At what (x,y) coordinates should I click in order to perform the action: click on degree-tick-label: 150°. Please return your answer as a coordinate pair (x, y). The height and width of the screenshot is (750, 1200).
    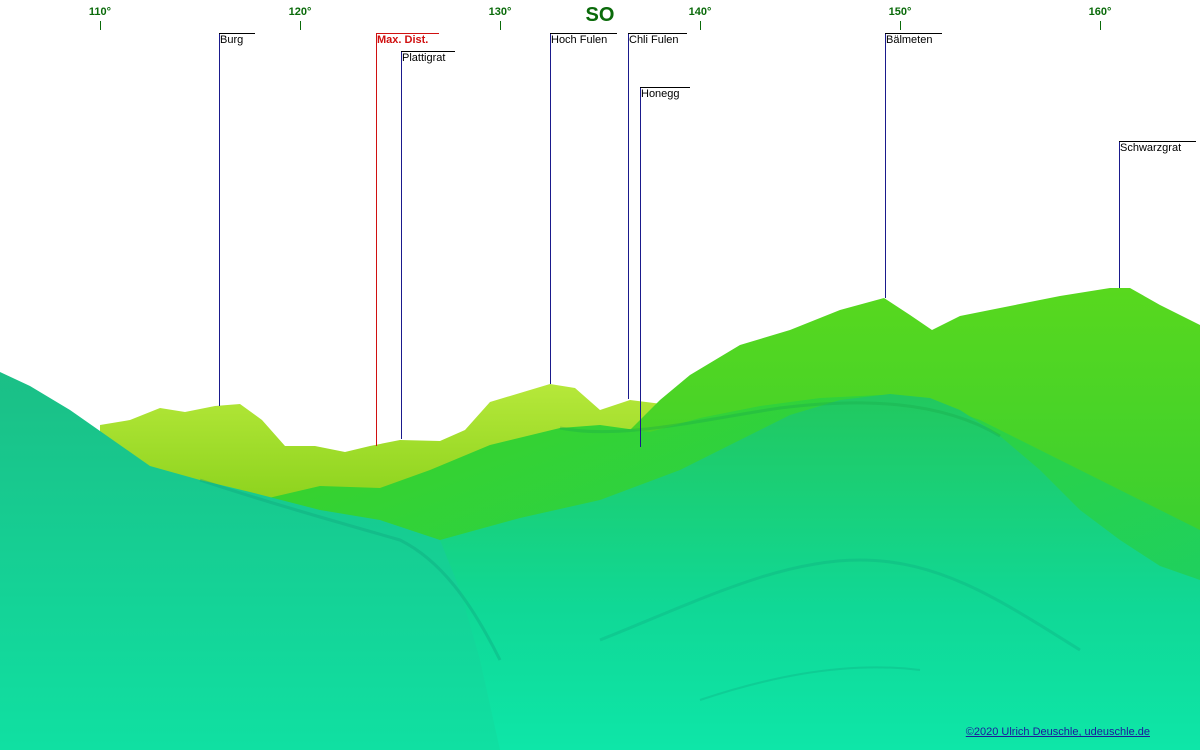
    Looking at the image, I should click on (900, 12).